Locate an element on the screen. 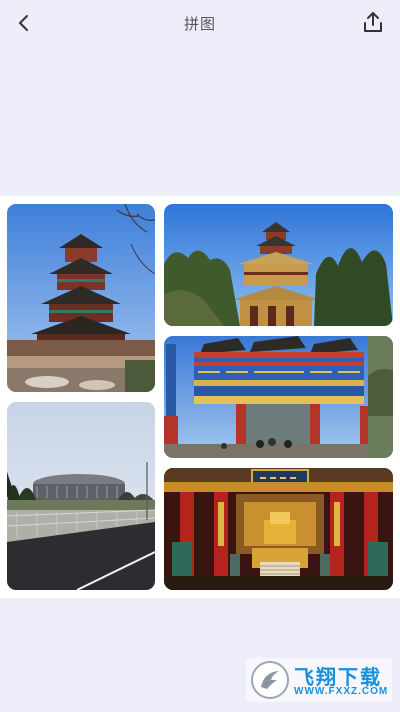 Image resolution: width=400 pixels, height=712 pixels. pagoda-photo is located at coordinates (81, 298).